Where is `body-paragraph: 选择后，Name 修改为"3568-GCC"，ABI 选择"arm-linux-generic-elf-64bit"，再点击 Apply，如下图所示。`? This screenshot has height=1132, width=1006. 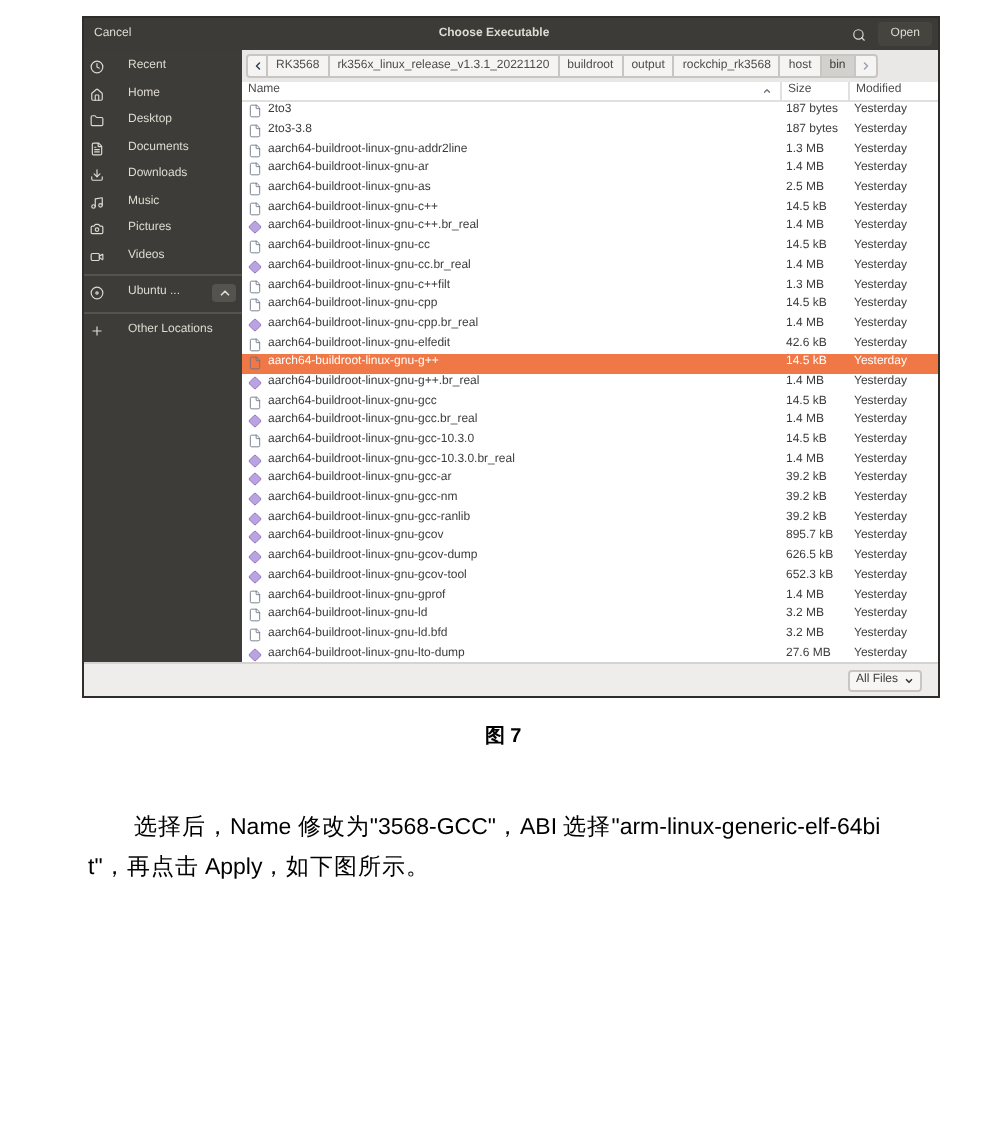 body-paragraph: 选择后，Name 修改为"3568-GCC"，ABI 选择"arm-linux-generic-elf-64bit"，再点击 Apply，如下图所示。 is located at coordinates (485, 848).